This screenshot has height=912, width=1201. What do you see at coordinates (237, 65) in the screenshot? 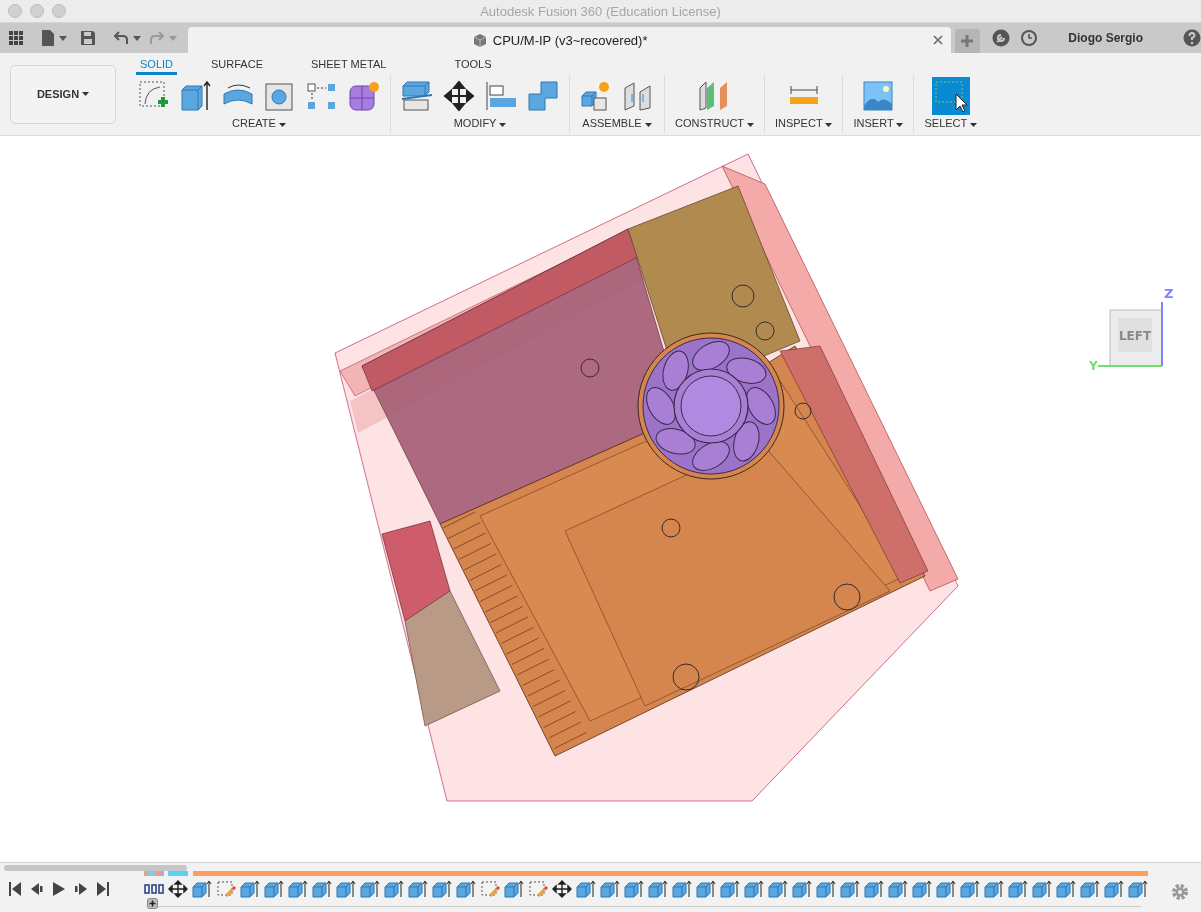
I see `toolbar-tab: SURFACE` at bounding box center [237, 65].